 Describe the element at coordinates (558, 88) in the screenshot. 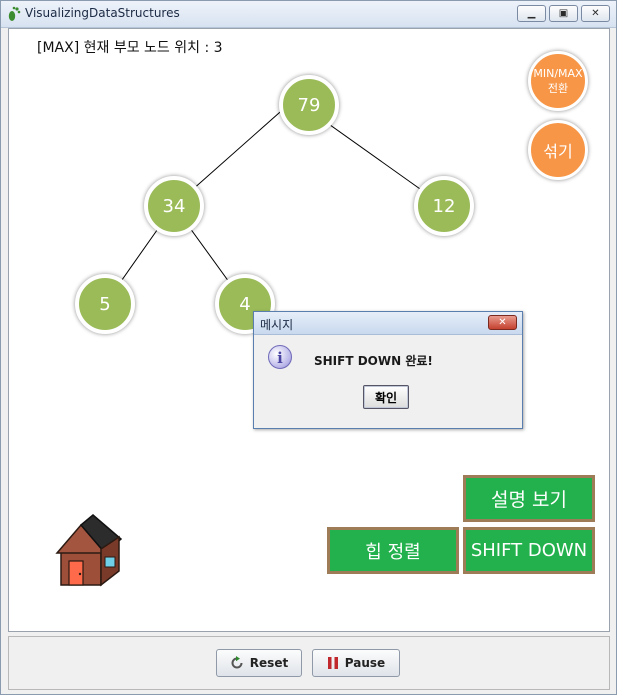

I see `toggle-label-line2: 전환` at that location.